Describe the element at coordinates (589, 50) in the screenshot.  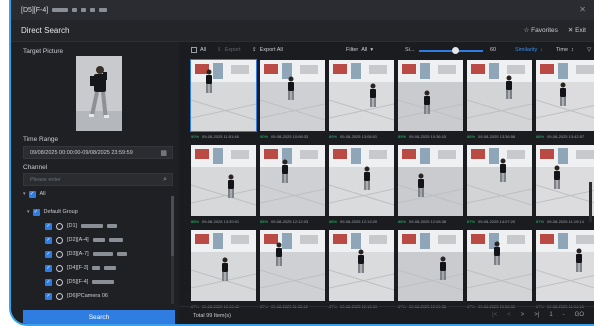
I see `filter-funnel-icon: ▽` at that location.